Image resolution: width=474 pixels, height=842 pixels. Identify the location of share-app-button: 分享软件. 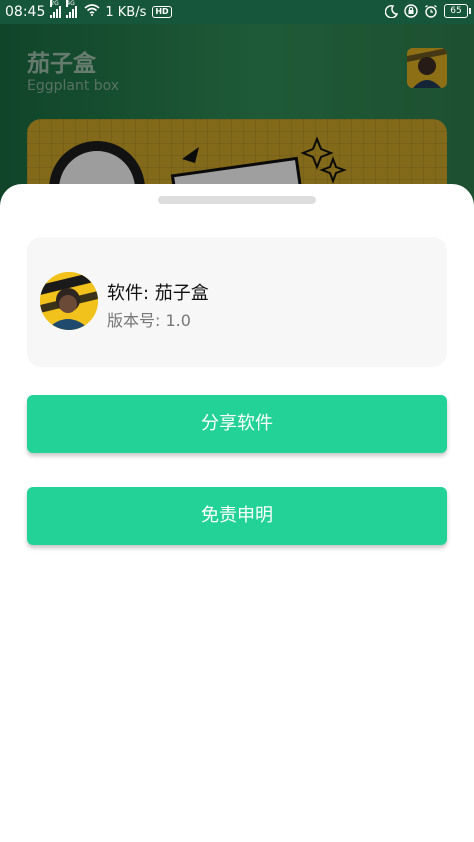
(237, 424).